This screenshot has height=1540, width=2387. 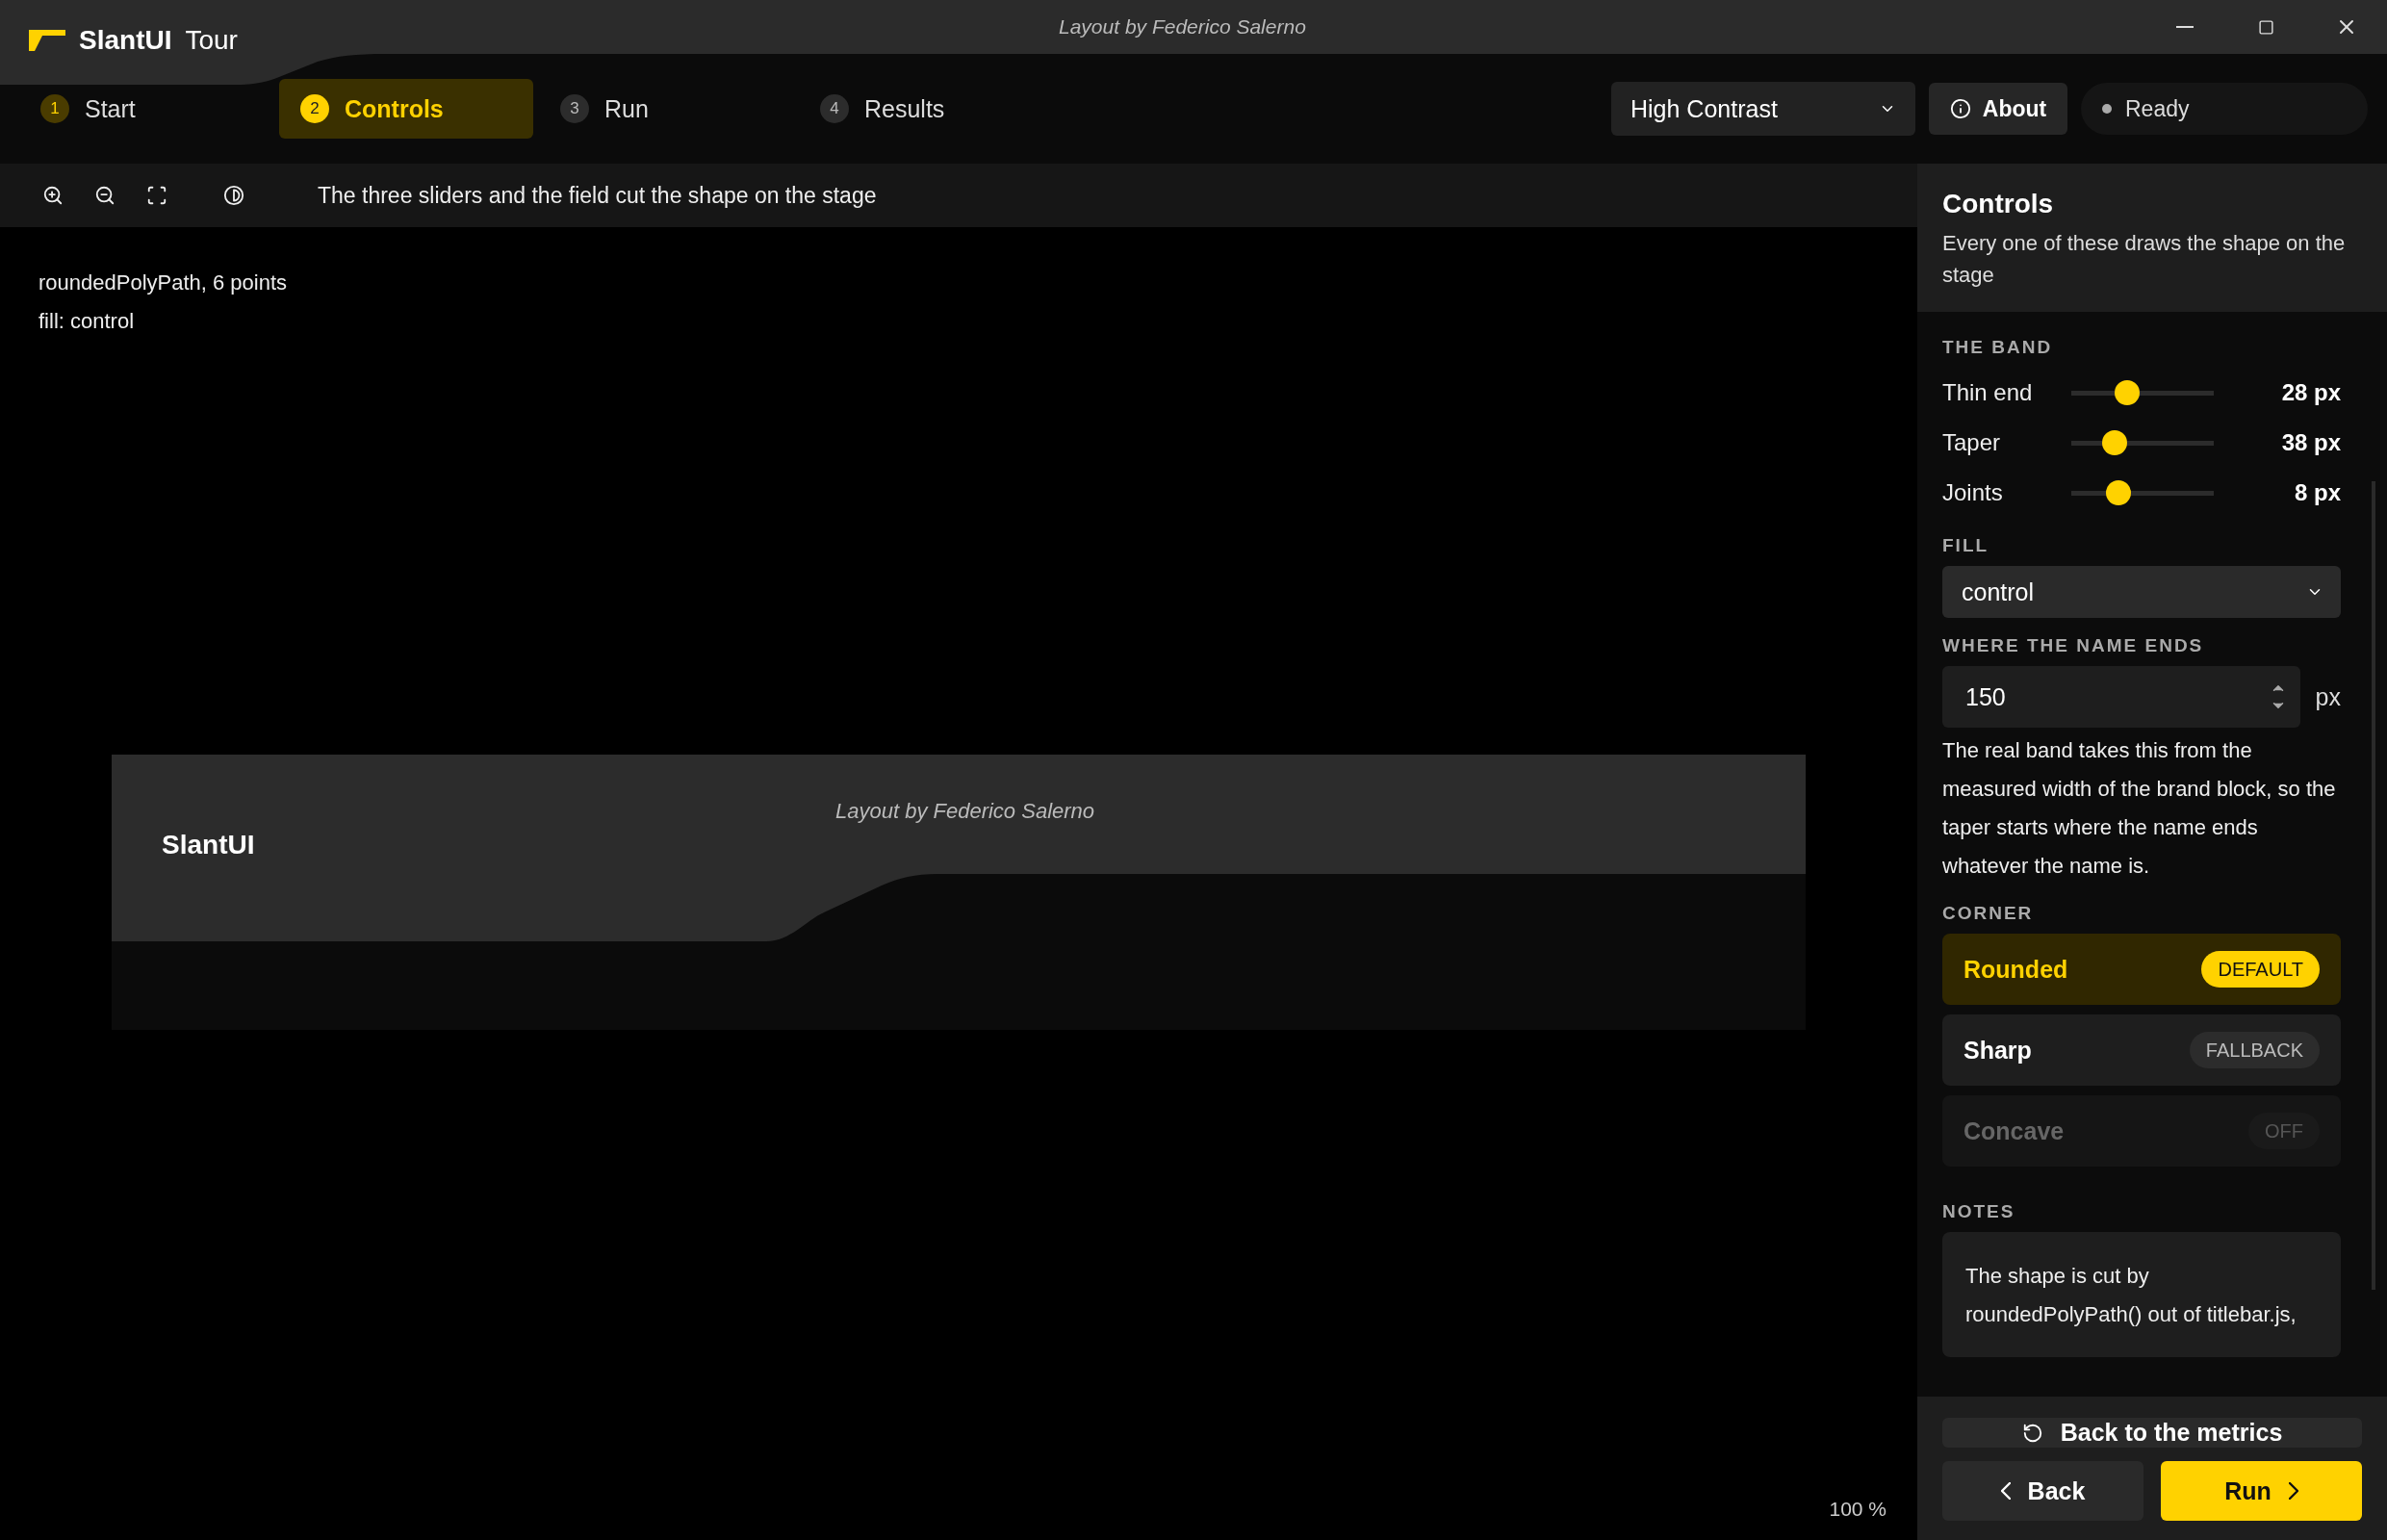 I want to click on app-name: Tour, so click(x=211, y=40).